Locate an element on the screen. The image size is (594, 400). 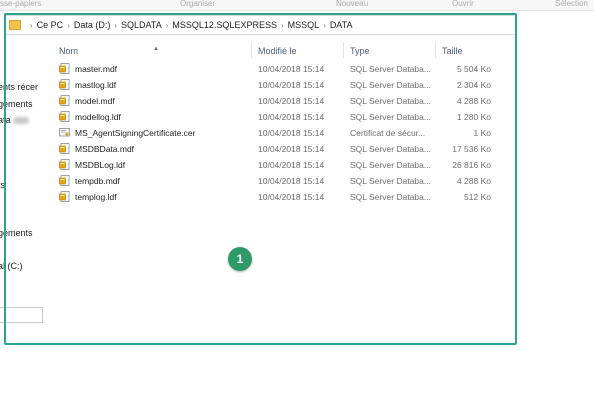
nav-item-data: ata is located at coordinates (14, 120).